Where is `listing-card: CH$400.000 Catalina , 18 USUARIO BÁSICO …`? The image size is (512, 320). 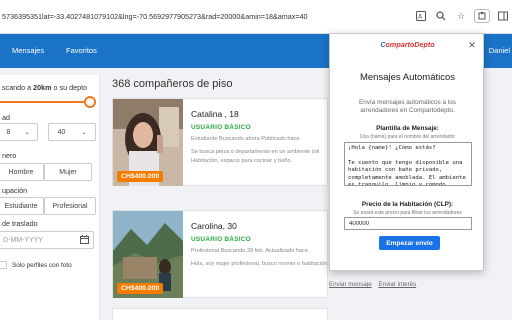
listing-card: CH$400.000 Catalina , 18 USUARIO BÁSICO … is located at coordinates (220, 142).